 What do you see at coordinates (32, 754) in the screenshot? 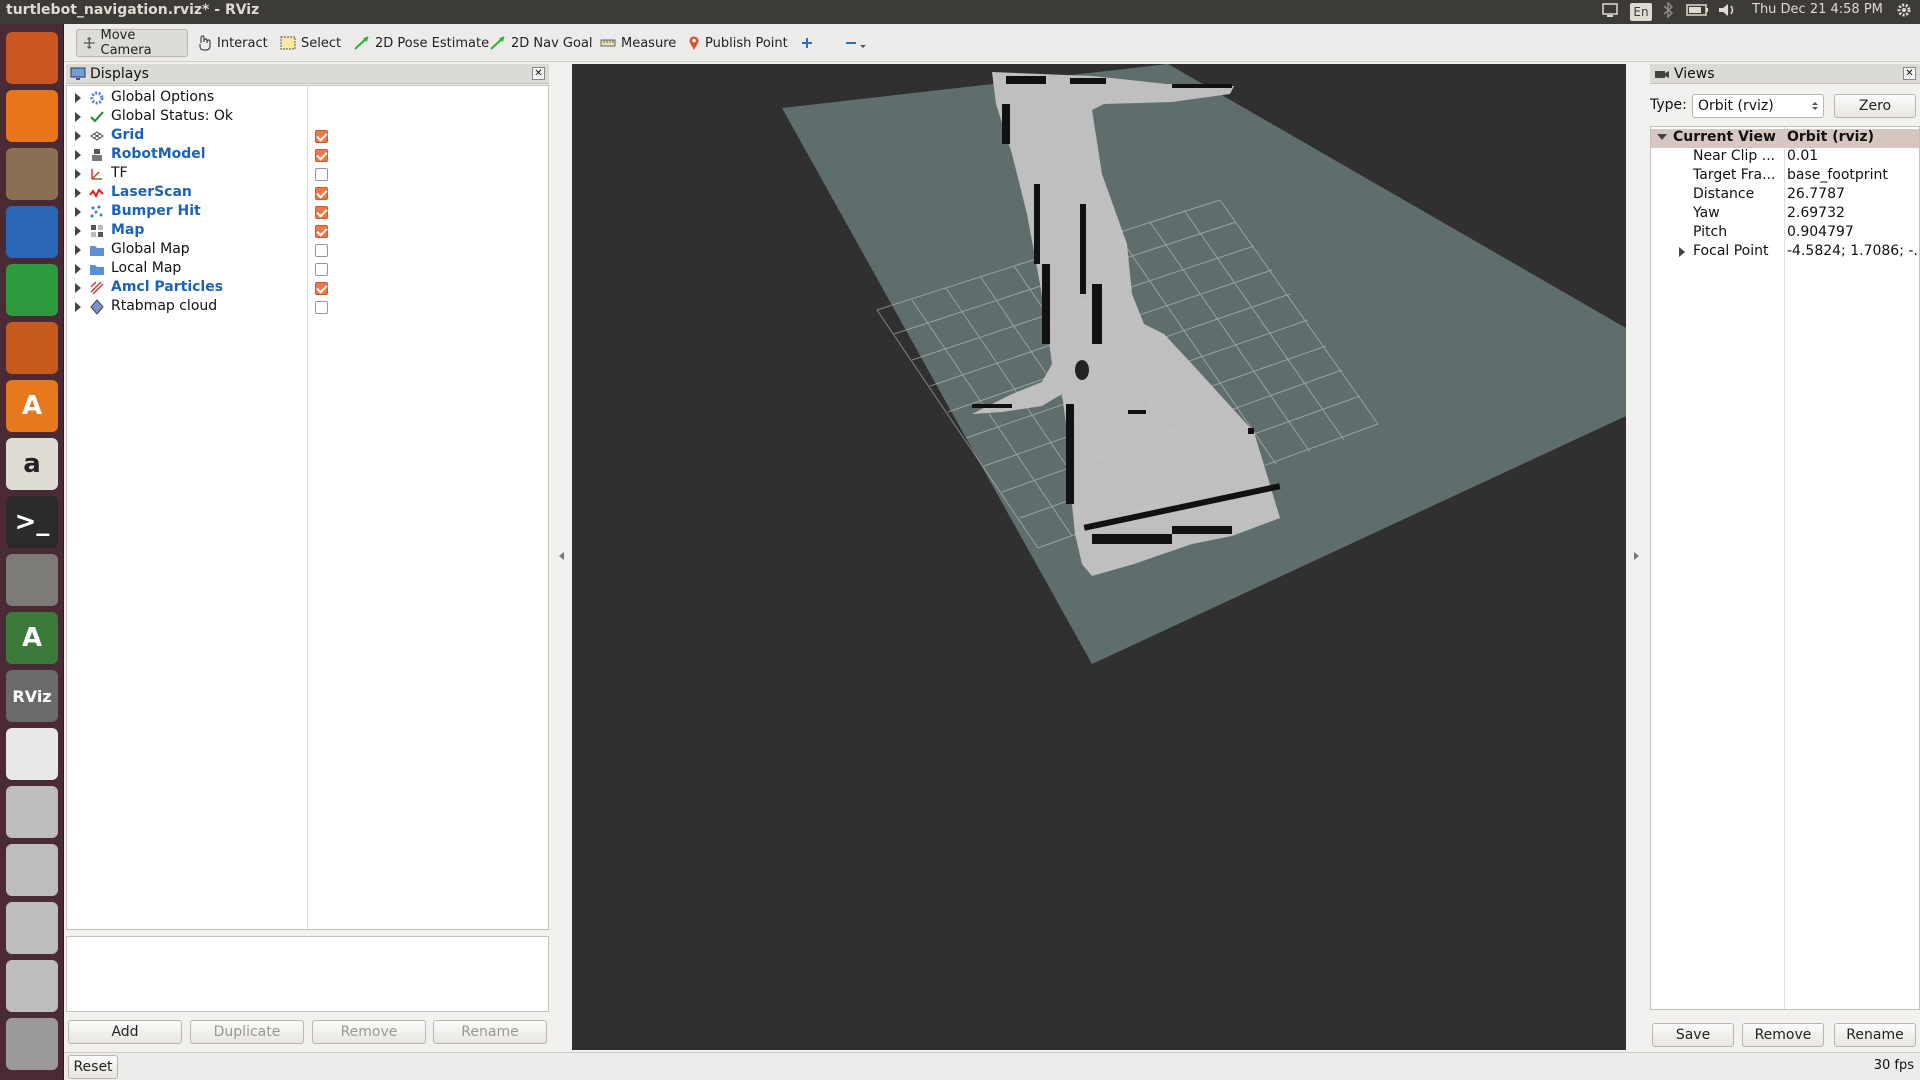
I see `launcher-chrome-icon` at bounding box center [32, 754].